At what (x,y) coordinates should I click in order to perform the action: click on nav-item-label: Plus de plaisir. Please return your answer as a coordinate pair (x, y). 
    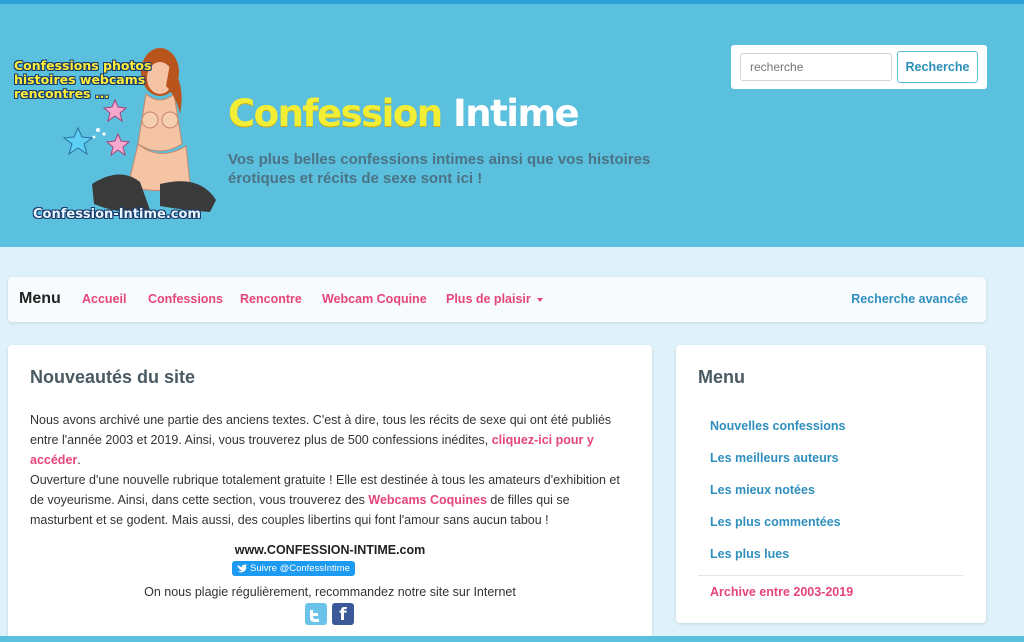
    Looking at the image, I should click on (488, 299).